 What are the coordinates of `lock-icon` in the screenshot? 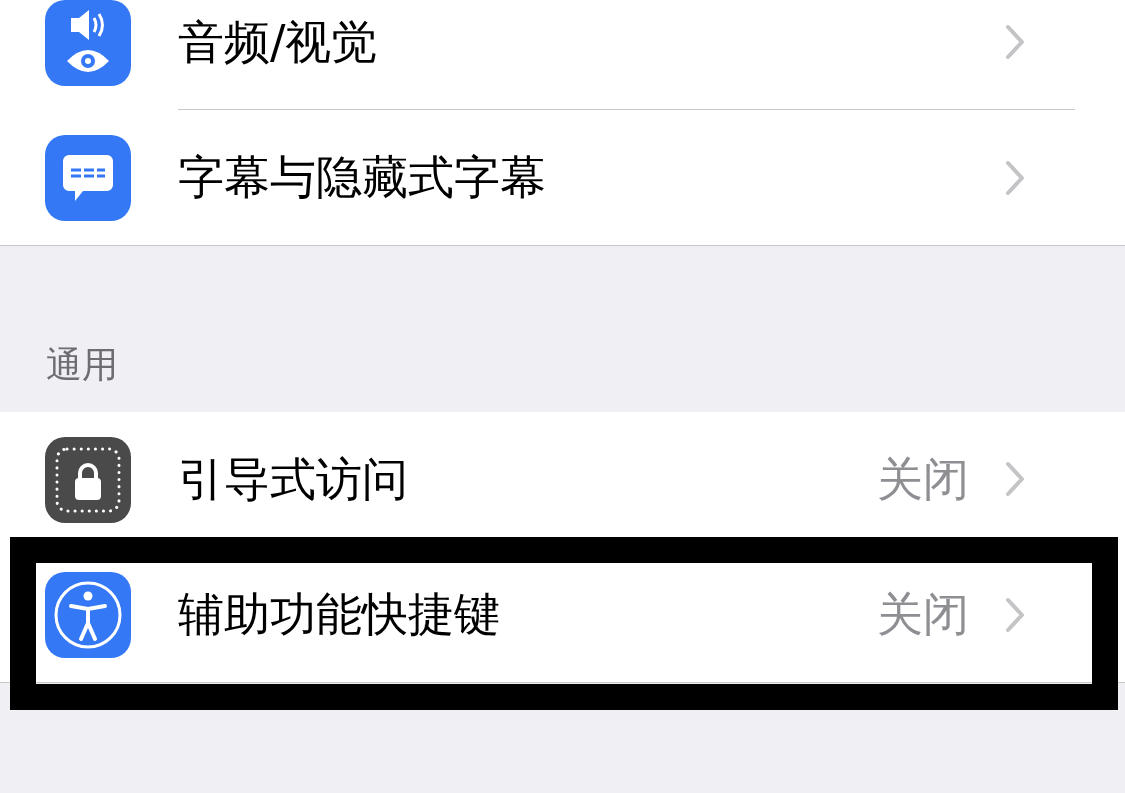 It's located at (88, 479).